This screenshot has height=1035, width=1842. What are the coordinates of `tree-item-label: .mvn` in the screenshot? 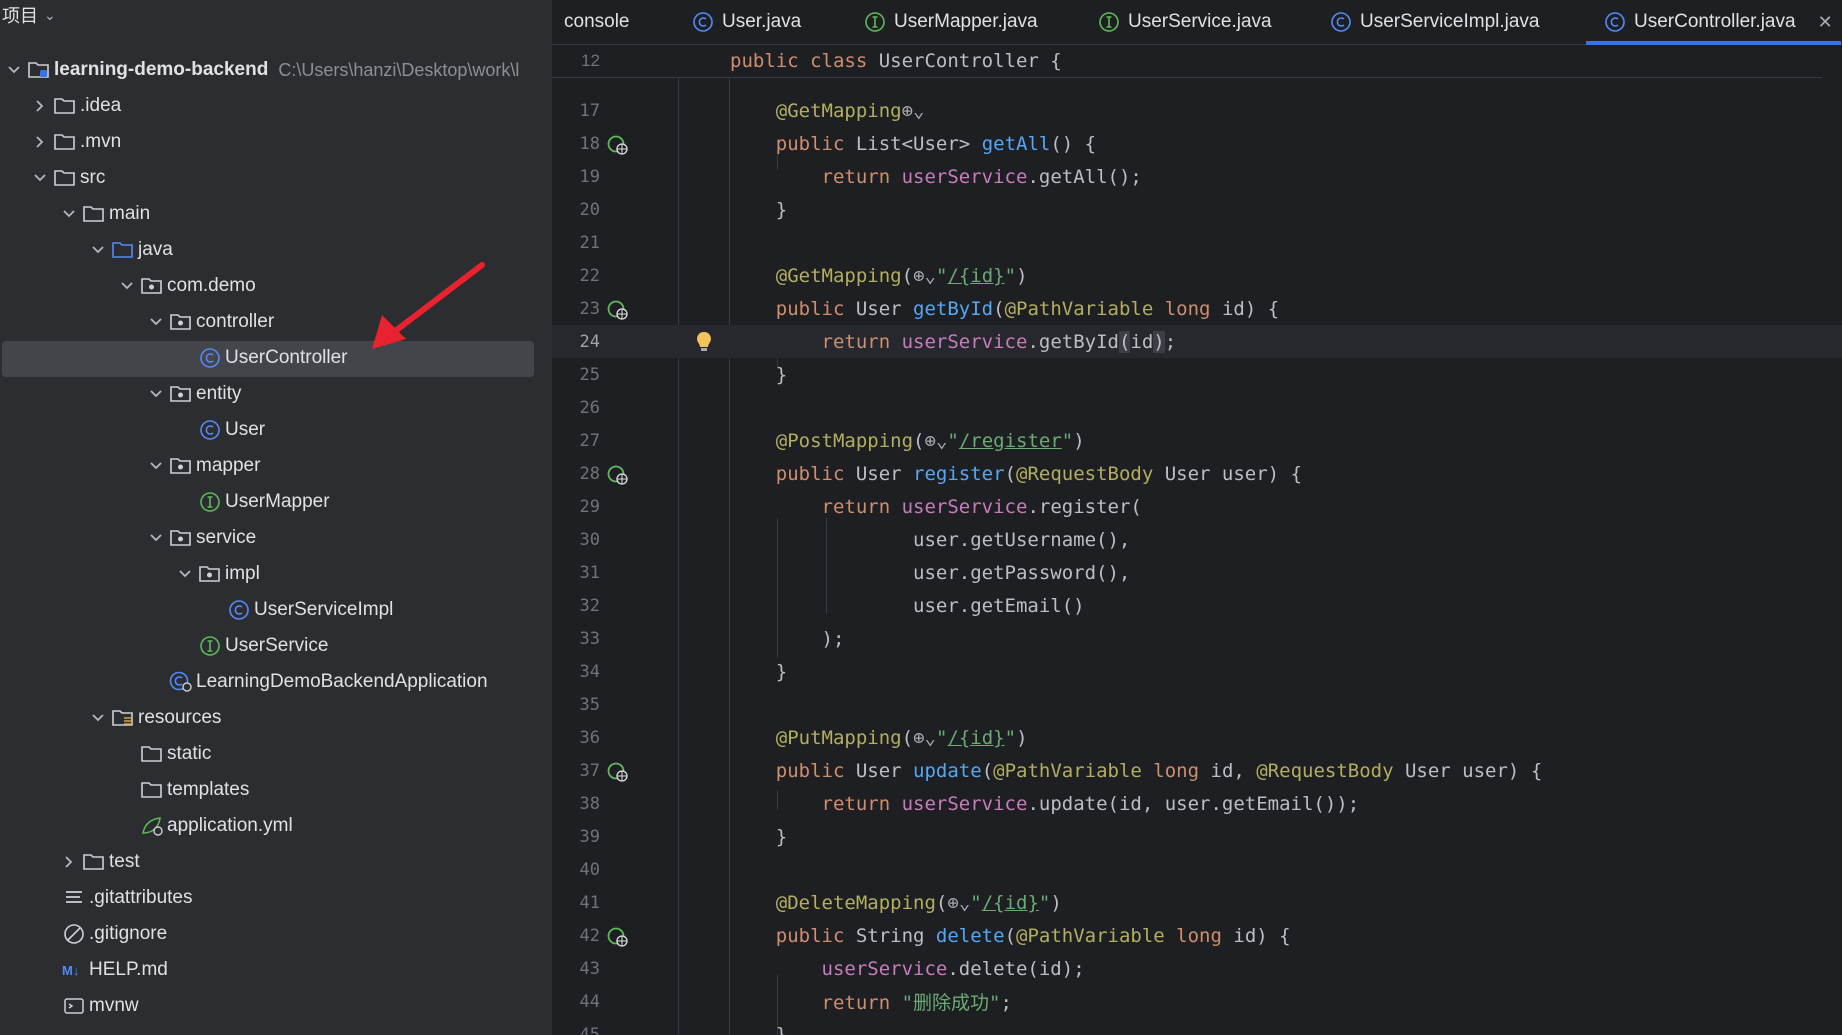 It's located at (101, 141).